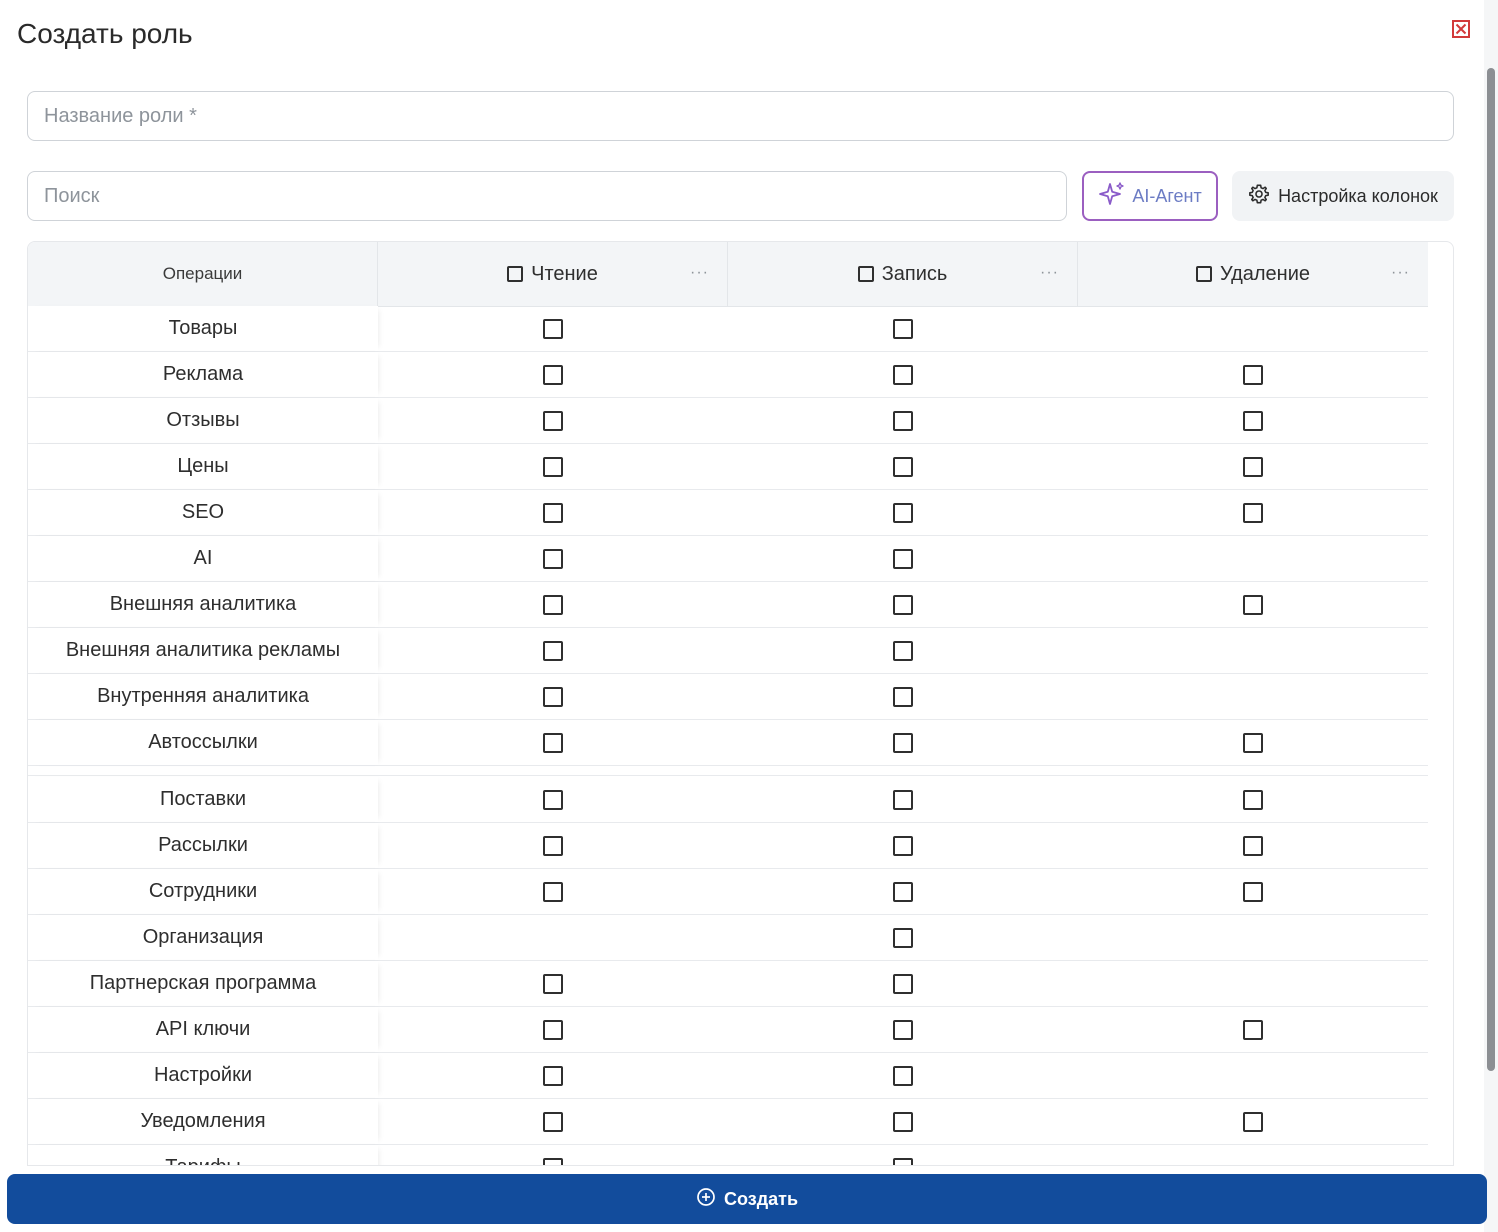  What do you see at coordinates (728, 421) in the screenshot?
I see `table-row: Отзывы` at bounding box center [728, 421].